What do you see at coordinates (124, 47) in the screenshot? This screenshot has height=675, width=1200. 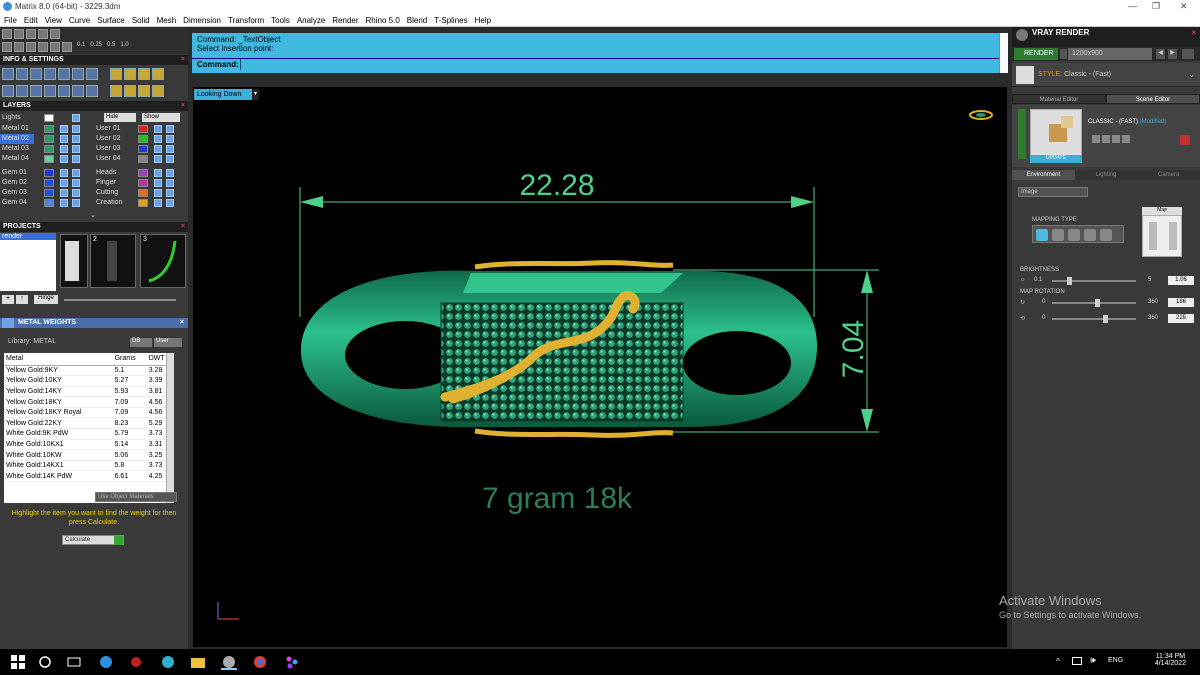 I see `snap-value: 1.0` at bounding box center [124, 47].